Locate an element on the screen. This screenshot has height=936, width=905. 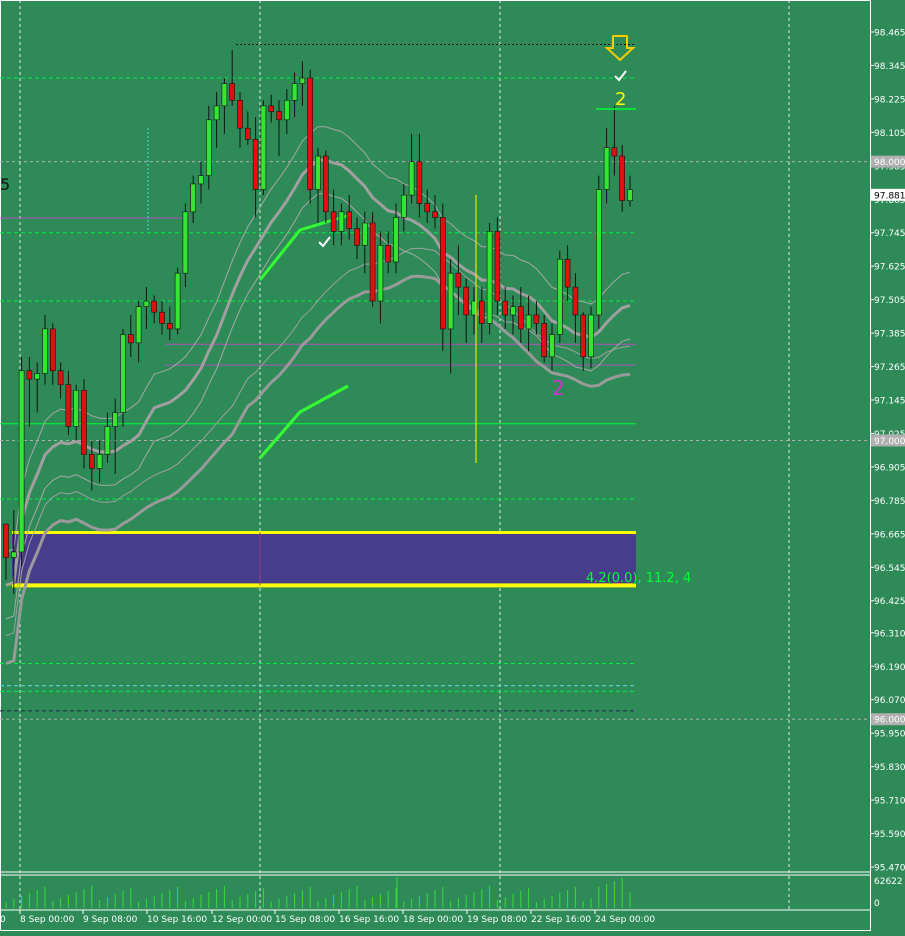
y-tick-label-0: 98.465 is located at coordinates (889, 34).